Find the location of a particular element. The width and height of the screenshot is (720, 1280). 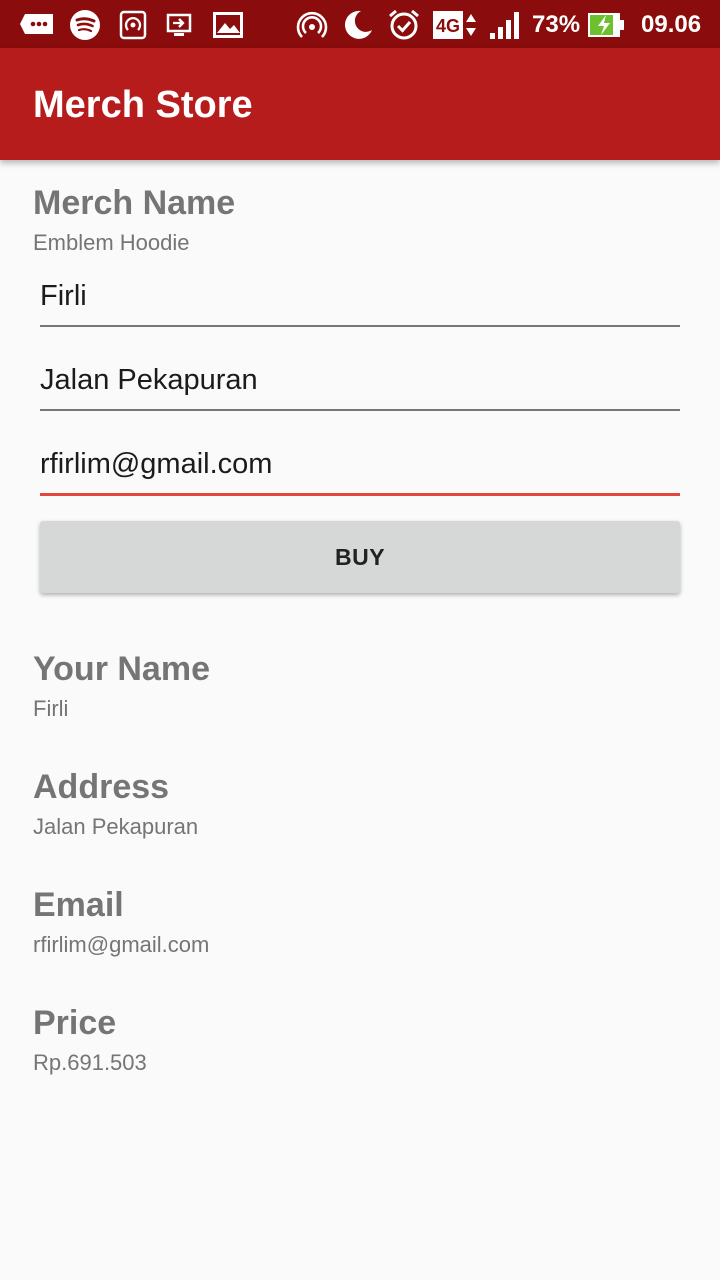

clock: 09.06 is located at coordinates (671, 24).